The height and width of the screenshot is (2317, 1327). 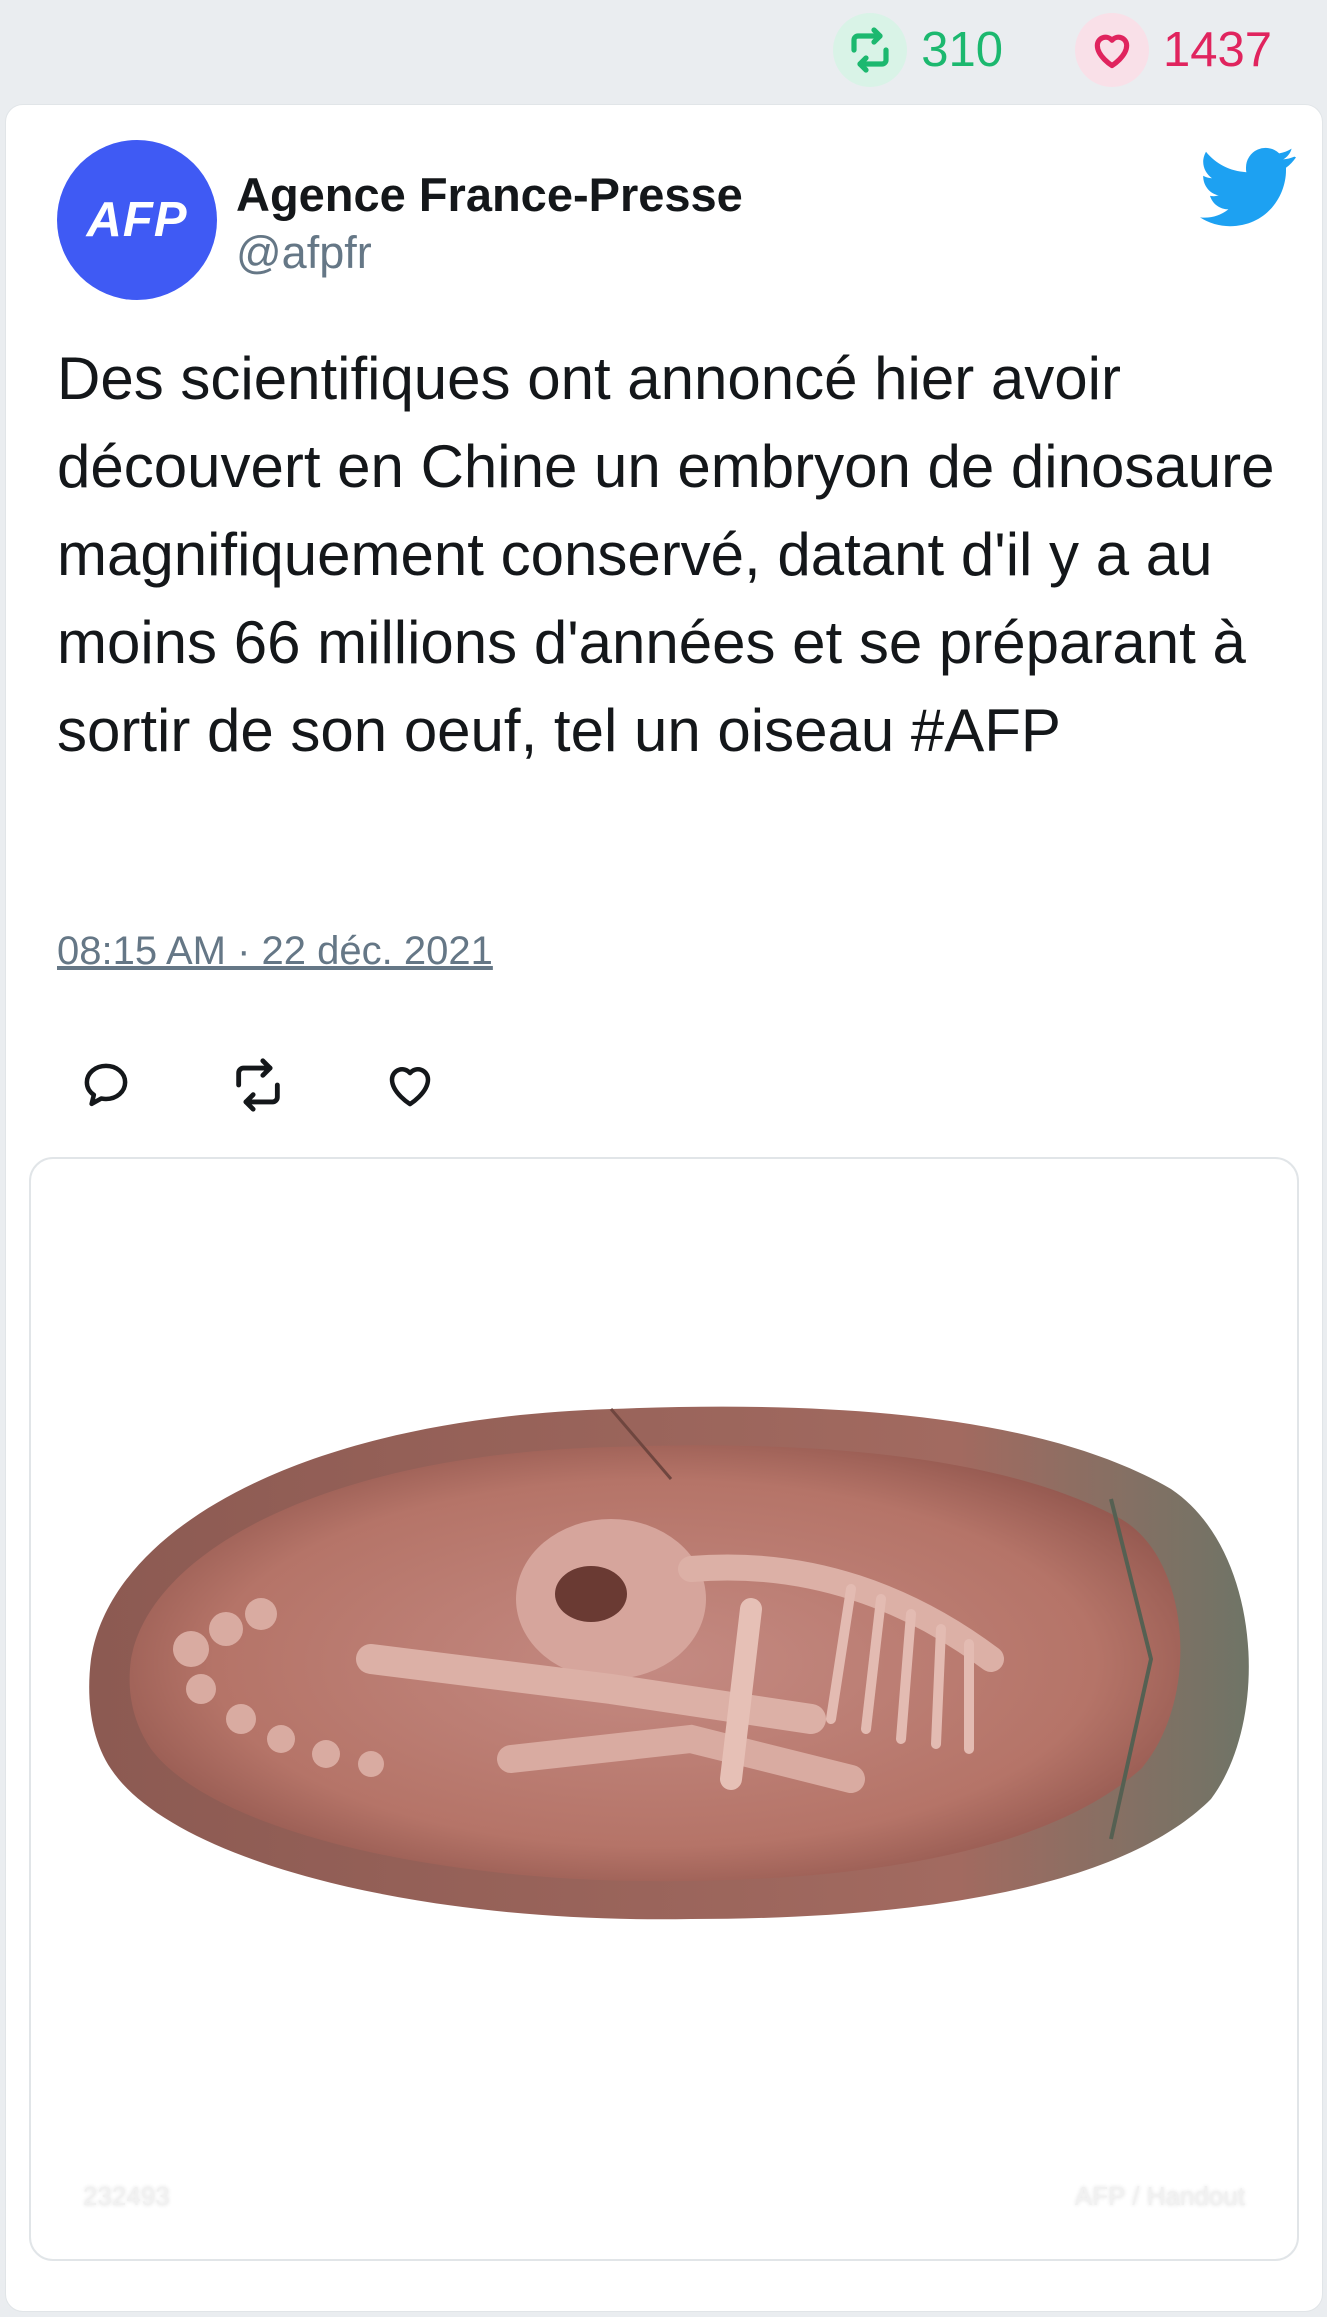 I want to click on like-stat: 1437, so click(x=1173, y=50).